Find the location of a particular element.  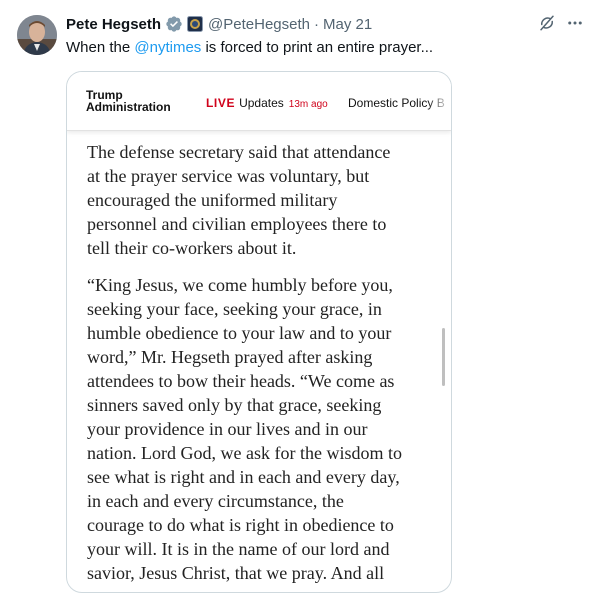

article-line: your providence in our lives and in our is located at coordinates (227, 429).